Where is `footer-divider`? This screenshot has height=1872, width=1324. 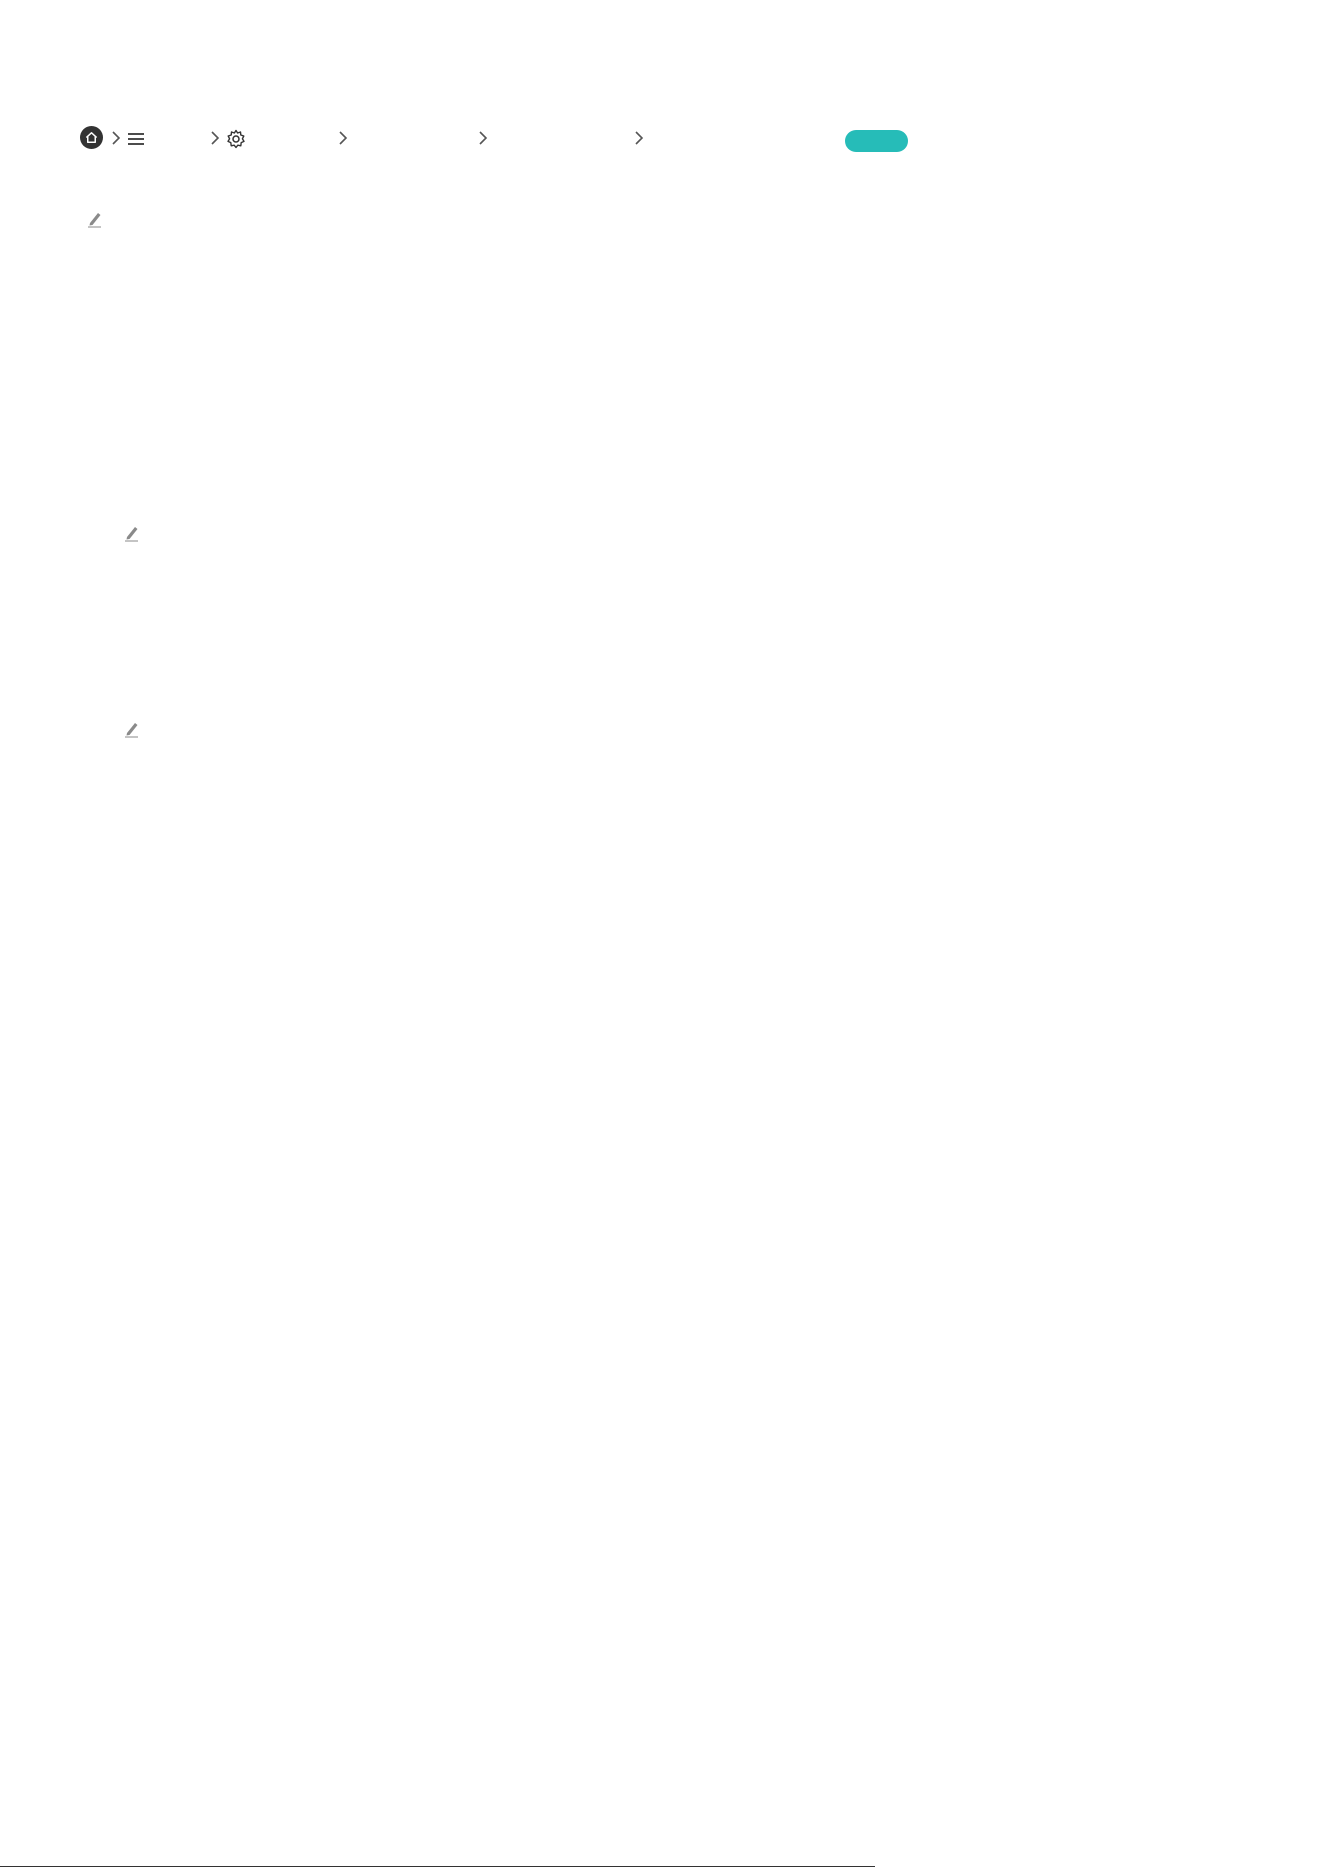 footer-divider is located at coordinates (437, 1866).